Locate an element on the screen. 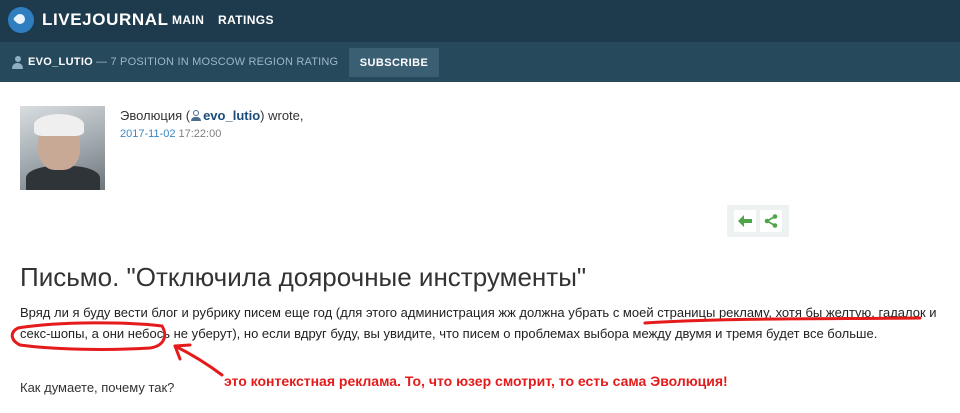  subscribe-button: SUBSCRIBE is located at coordinates (394, 62).